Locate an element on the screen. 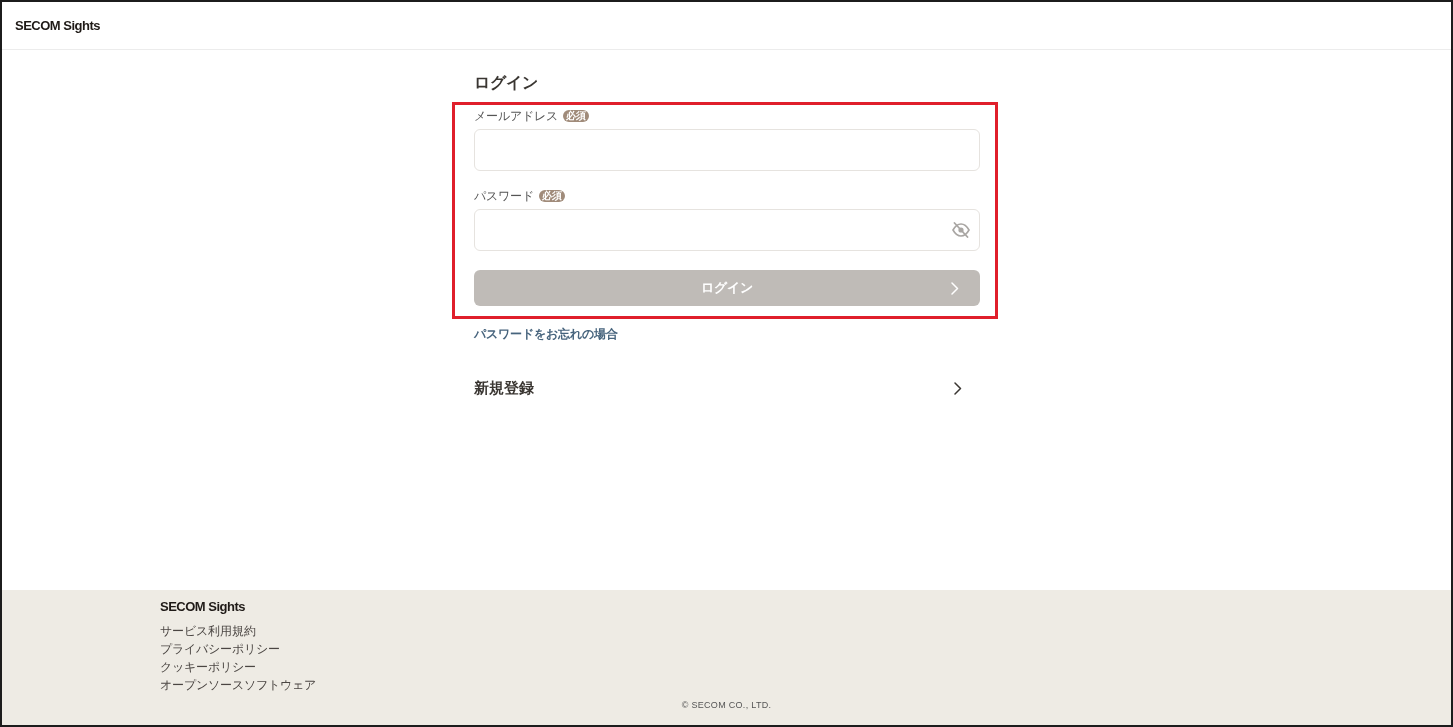 Image resolution: width=1453 pixels, height=727 pixels. eye-slash-icon is located at coordinates (960, 230).